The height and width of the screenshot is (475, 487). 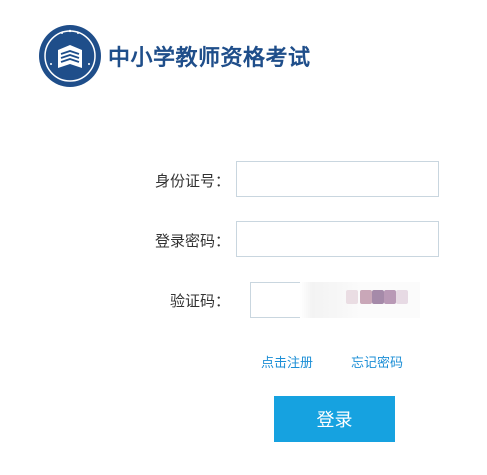 I want to click on captcha-label: 验证码：, so click(x=199, y=301).